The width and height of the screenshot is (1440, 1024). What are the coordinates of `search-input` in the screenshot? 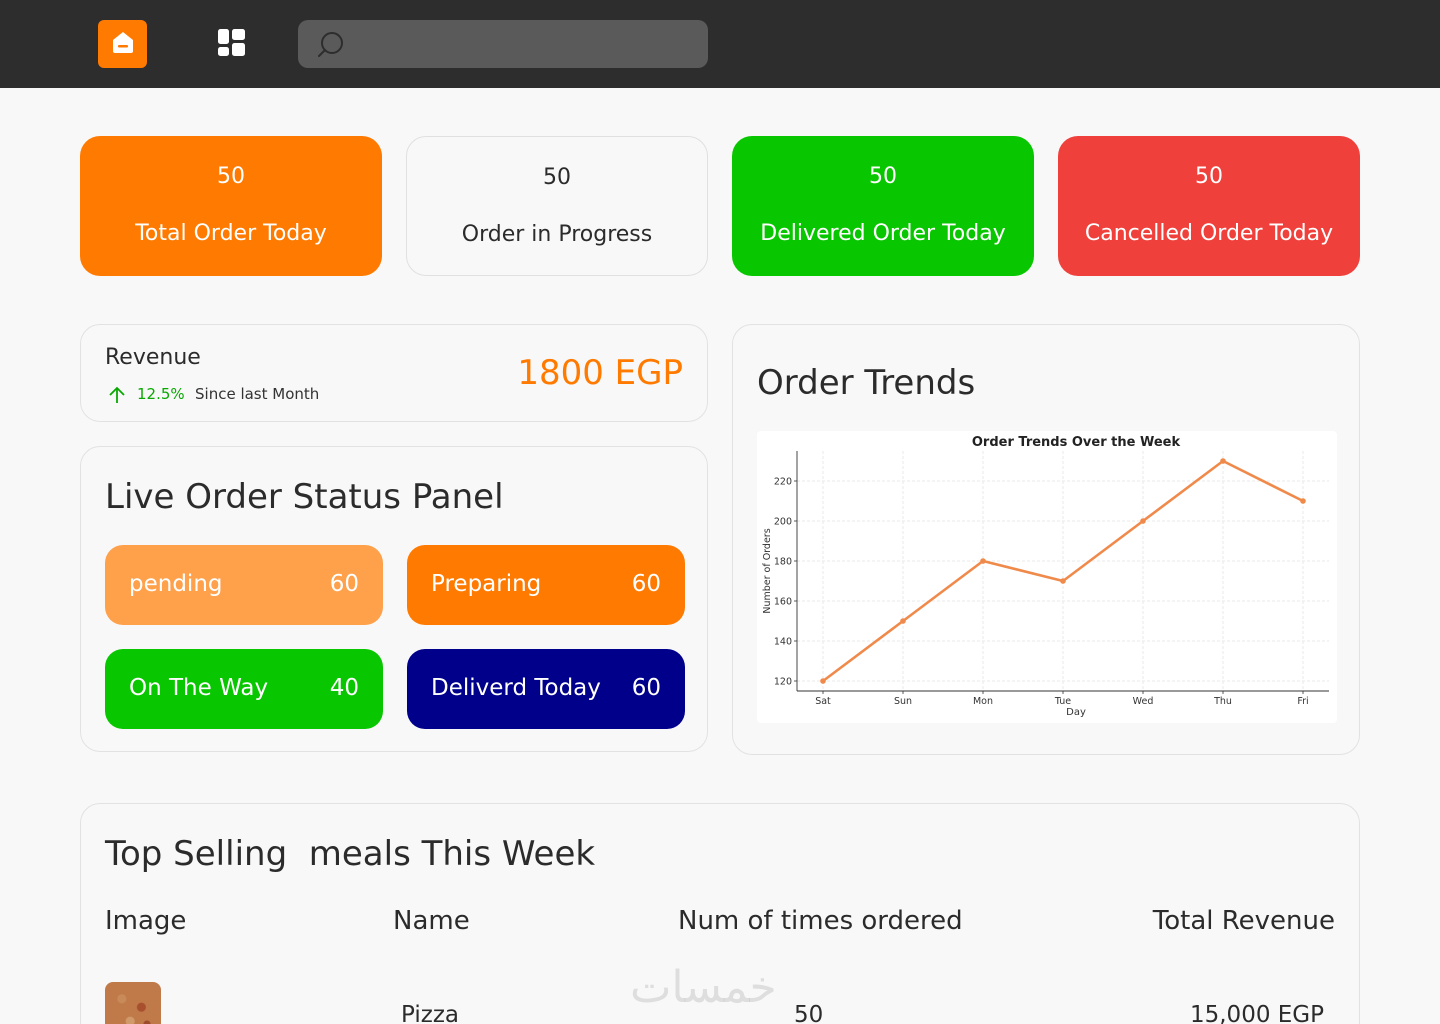 It's located at (524, 44).